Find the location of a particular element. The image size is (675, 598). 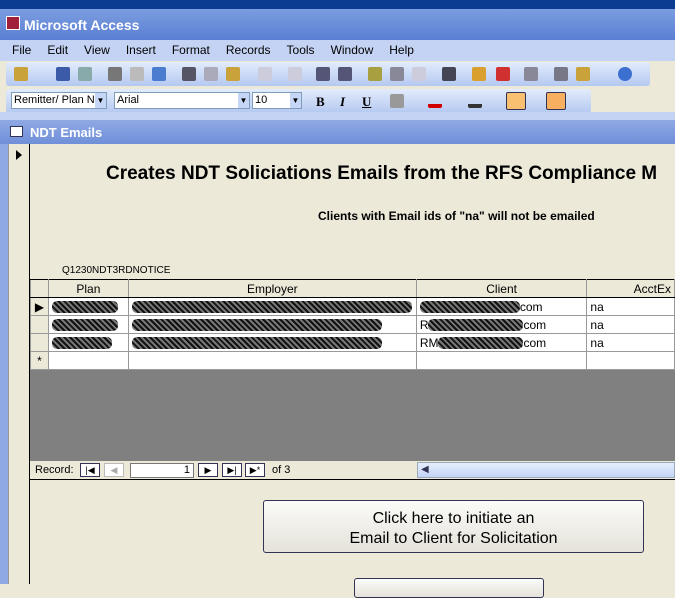

form-view-toolbar is located at coordinates (328, 74).